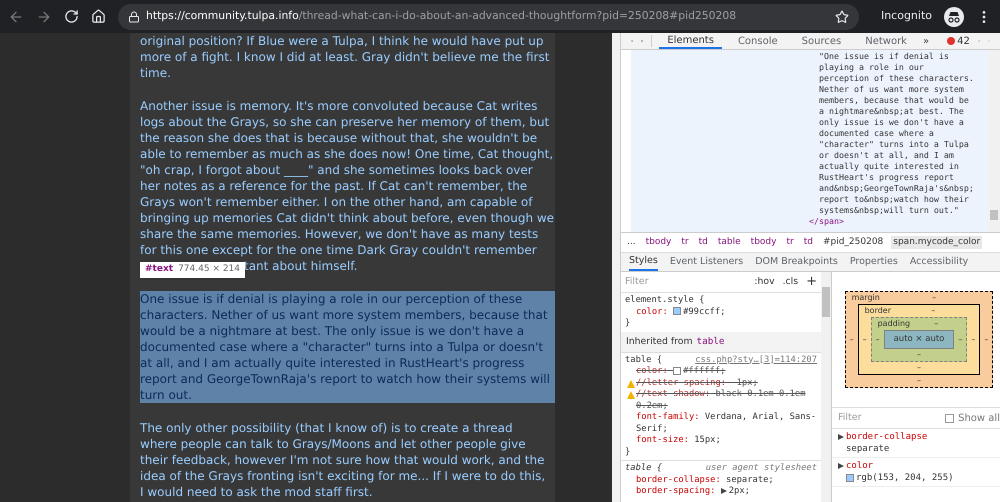 This screenshot has width=1000, height=502. I want to click on address-bar: https://community.tulpa.info/thread-what-can-i-do-about-an-advanced-thoughtform?pid=250208#pid250208, so click(488, 17).